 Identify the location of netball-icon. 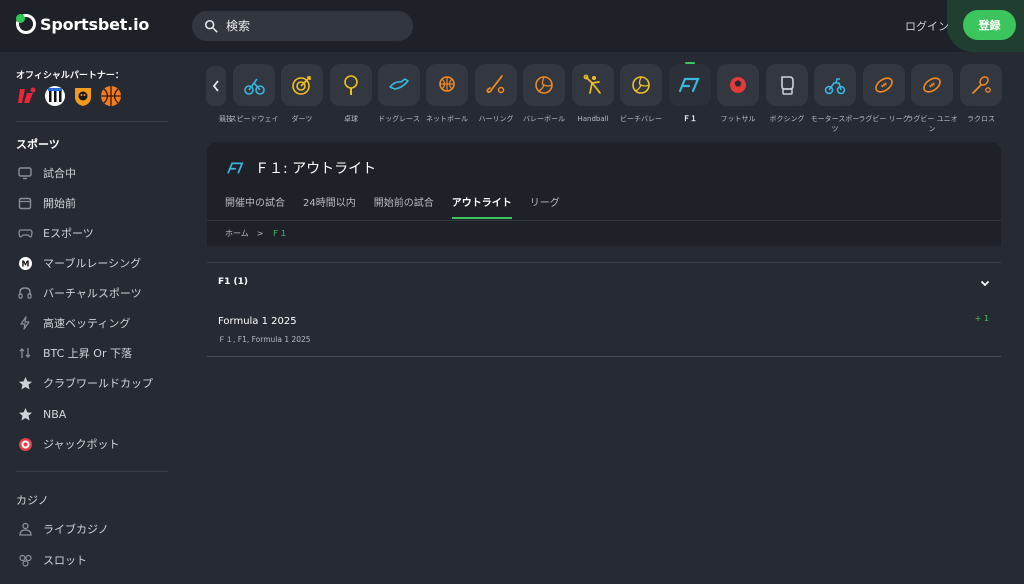
(447, 84).